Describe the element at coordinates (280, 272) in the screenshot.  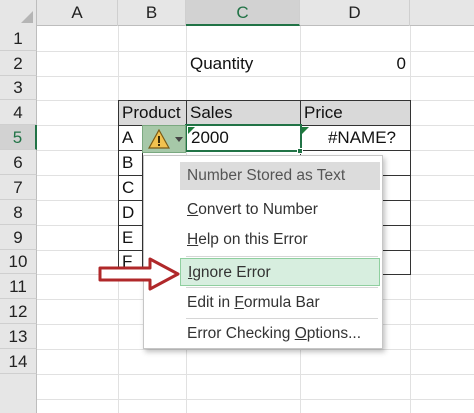
I see `menu-item-ignore-error: Ignore Error` at that location.